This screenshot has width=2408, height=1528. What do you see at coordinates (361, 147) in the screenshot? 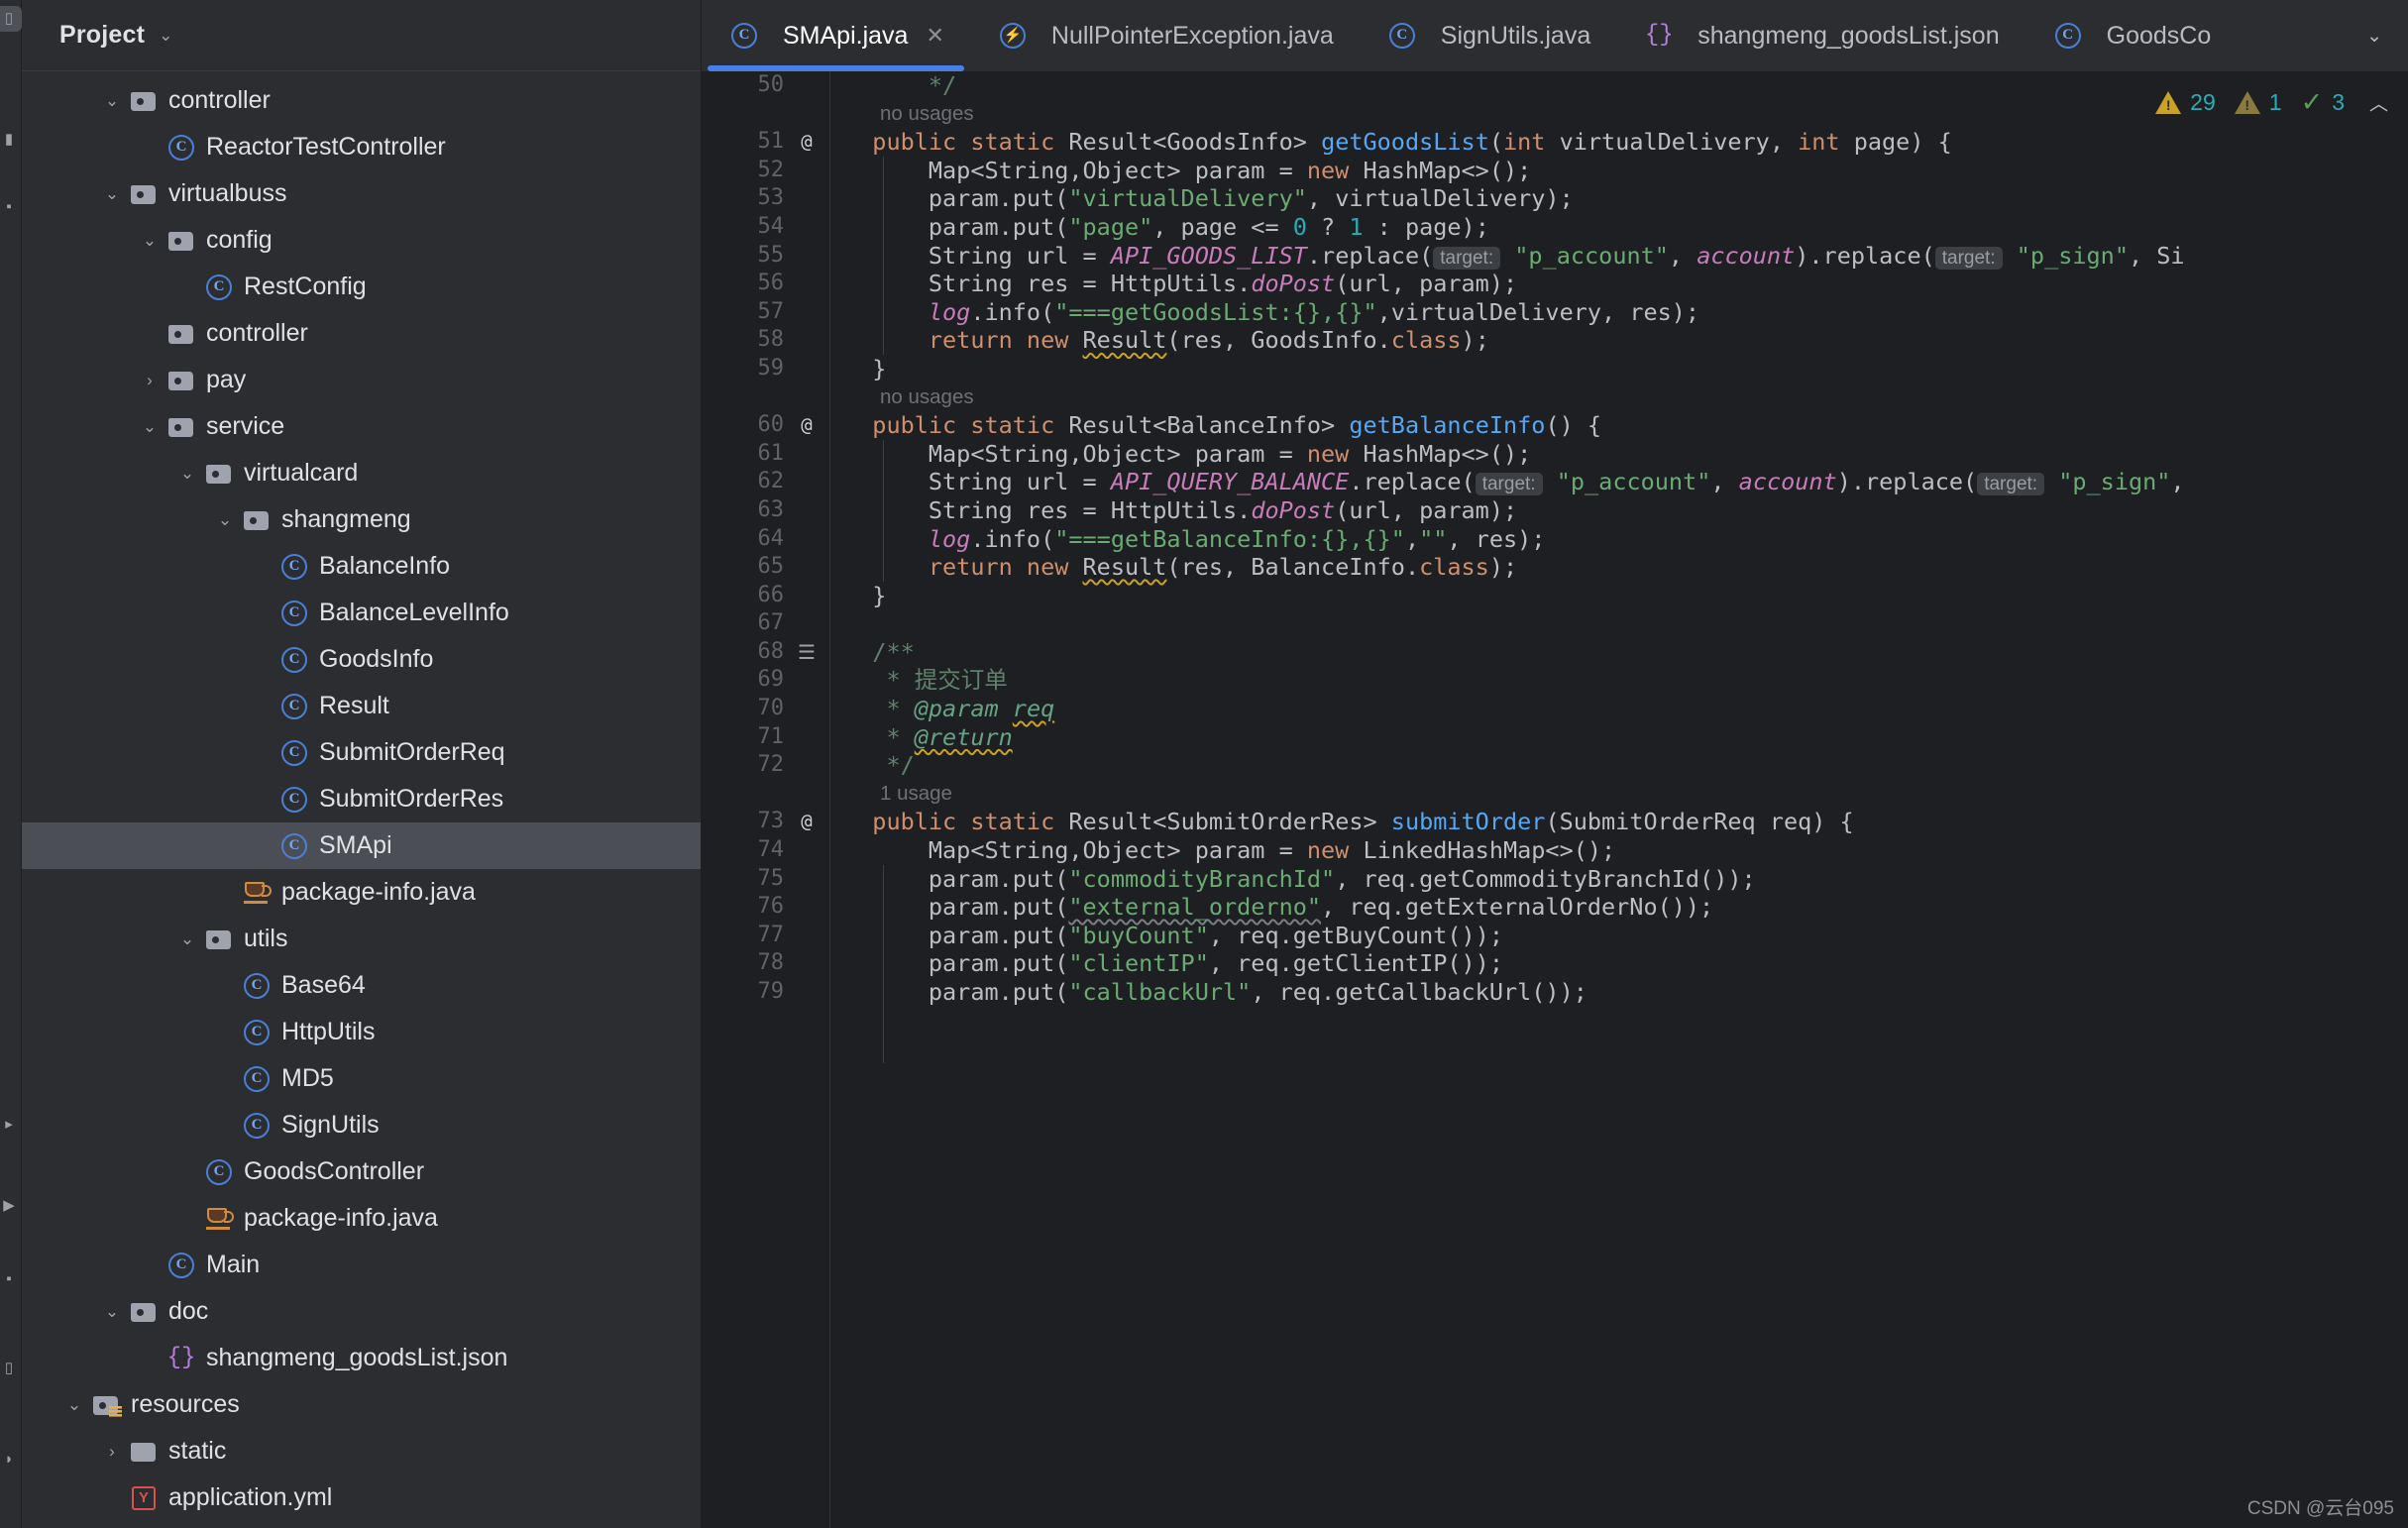
I see `tree-node: ⌄CReactorTestController` at bounding box center [361, 147].